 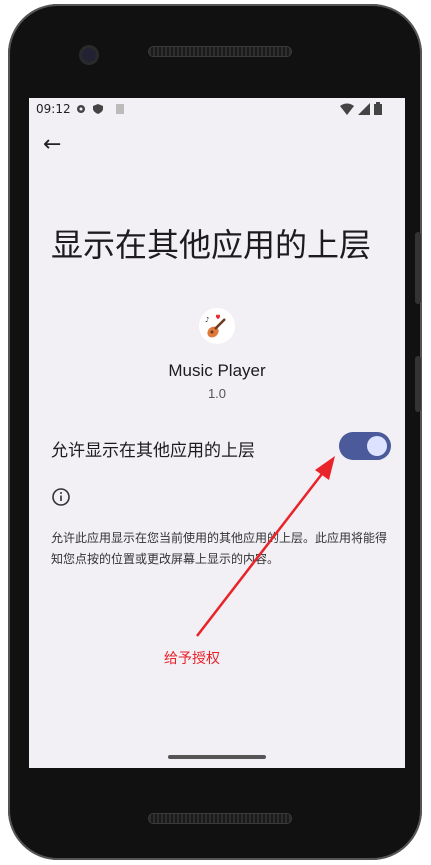 What do you see at coordinates (89, 55) in the screenshot?
I see `front-camera` at bounding box center [89, 55].